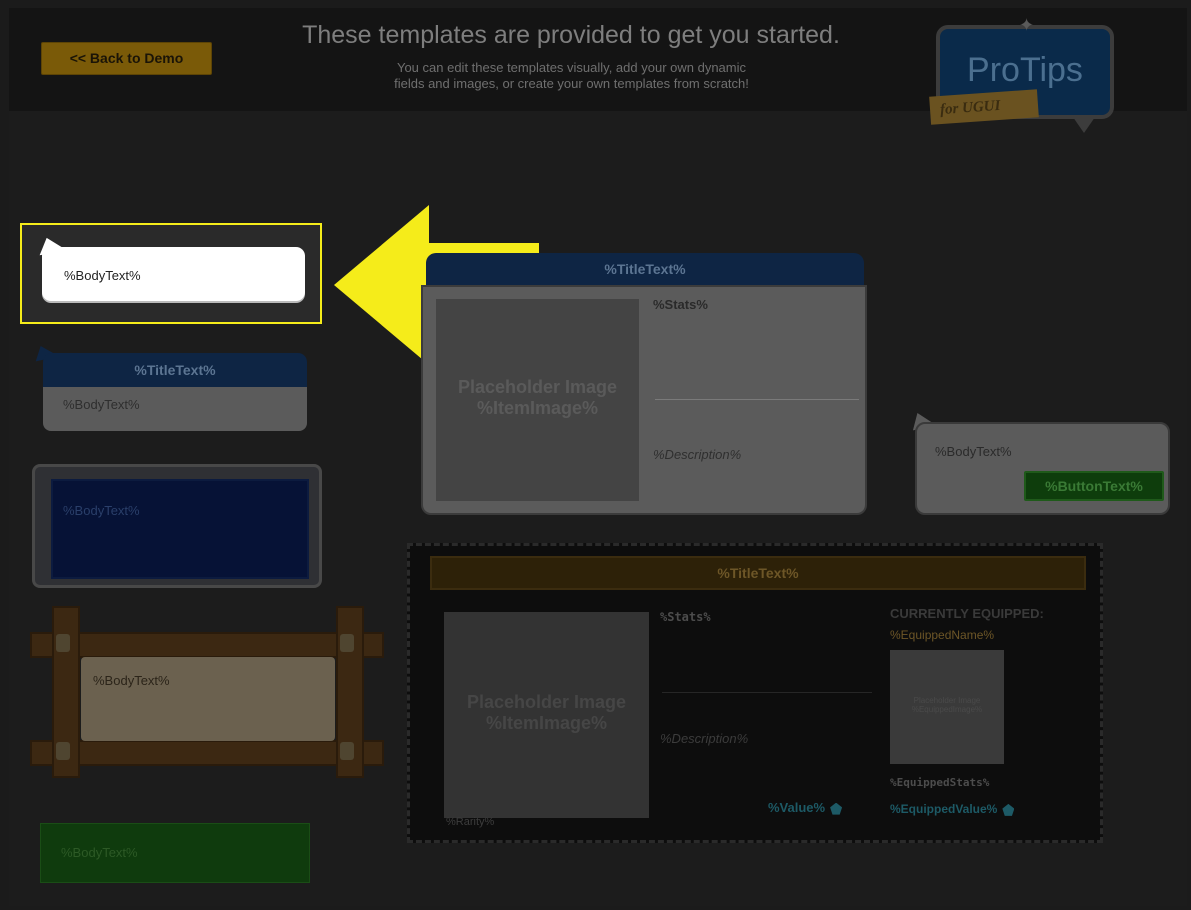 This screenshot has height=910, width=1191. I want to click on compare-item-image-placeholder: Placeholder Image %ItemImage%, so click(546, 715).